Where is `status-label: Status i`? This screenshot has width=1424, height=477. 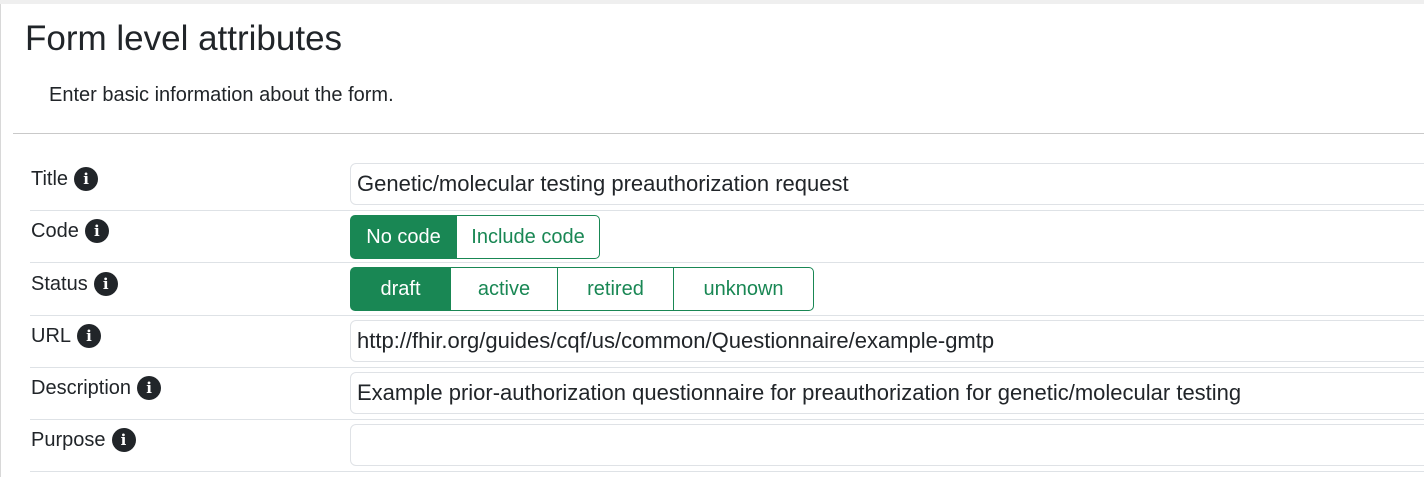
status-label: Status i is located at coordinates (74, 284).